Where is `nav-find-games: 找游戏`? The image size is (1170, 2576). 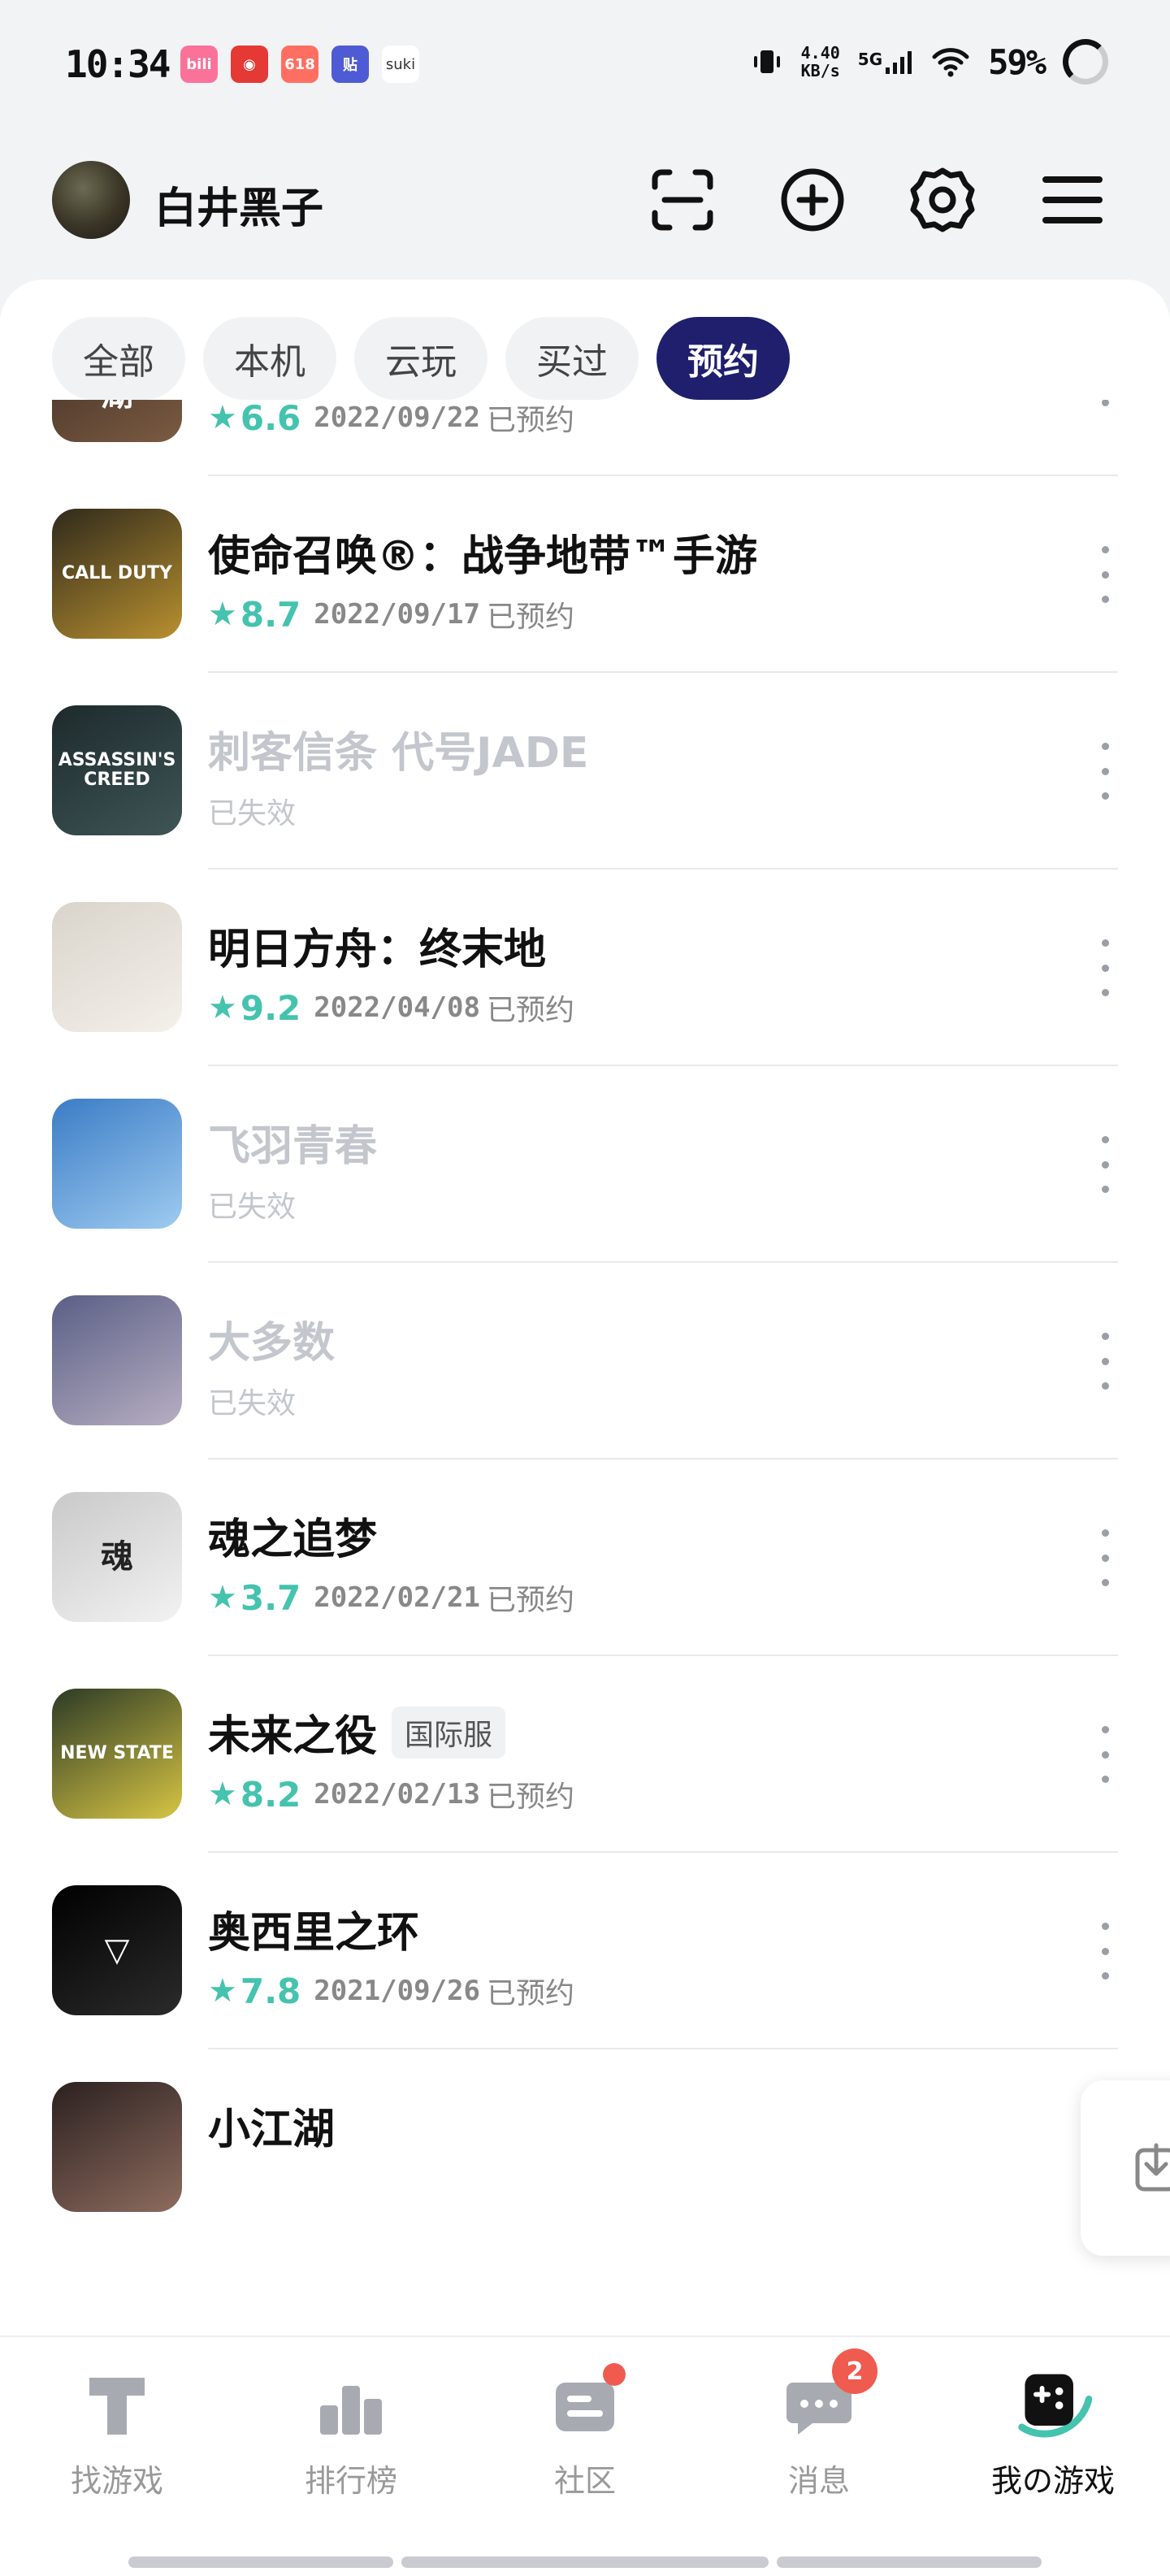 nav-find-games: 找游戏 is located at coordinates (117, 2439).